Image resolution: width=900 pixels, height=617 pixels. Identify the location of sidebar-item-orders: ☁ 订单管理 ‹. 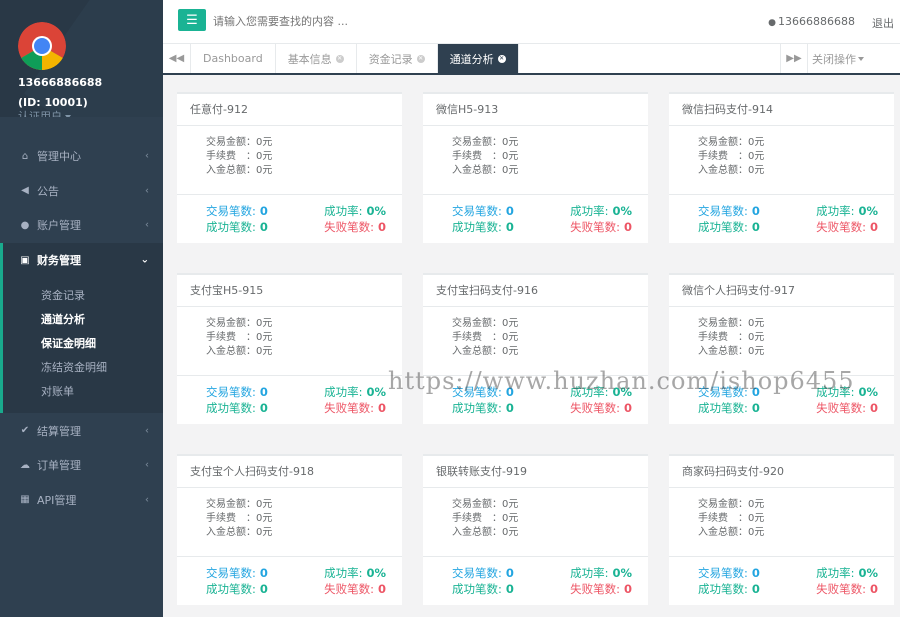
(81, 465).